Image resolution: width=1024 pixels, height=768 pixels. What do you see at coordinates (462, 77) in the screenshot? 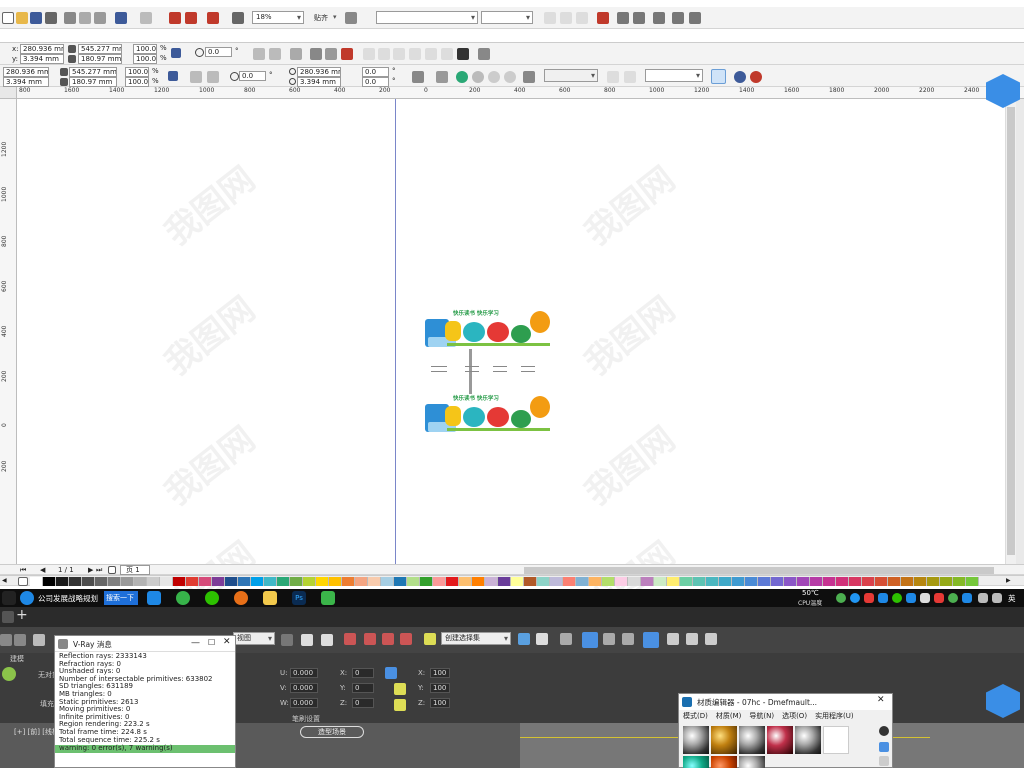
I see `fill-green-icon` at bounding box center [462, 77].